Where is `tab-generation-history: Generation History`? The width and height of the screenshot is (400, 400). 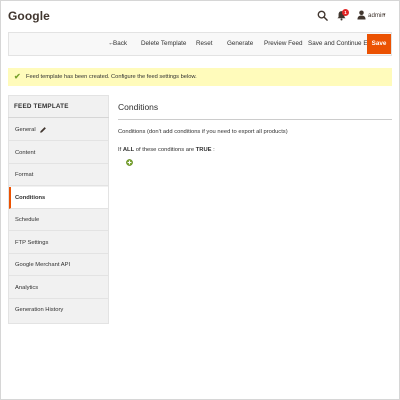
tab-generation-history: Generation History is located at coordinates (58, 310).